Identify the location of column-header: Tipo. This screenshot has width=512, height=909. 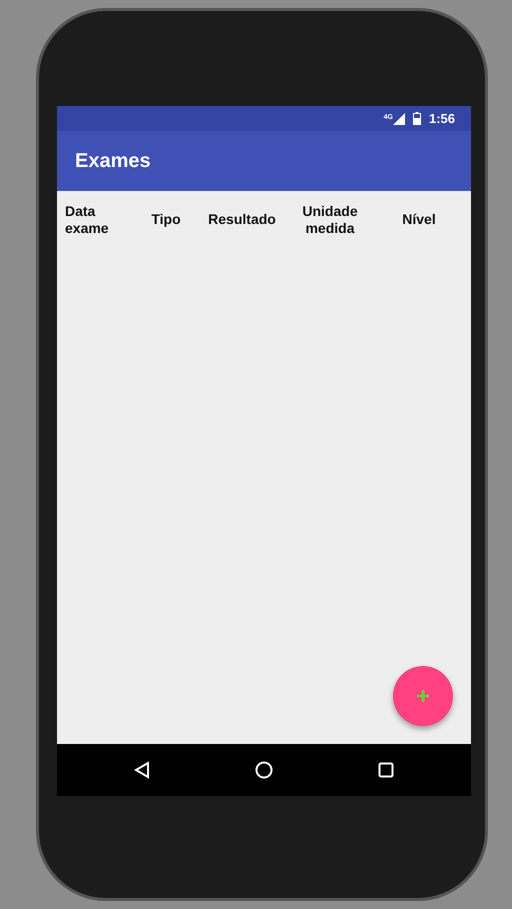
(166, 219).